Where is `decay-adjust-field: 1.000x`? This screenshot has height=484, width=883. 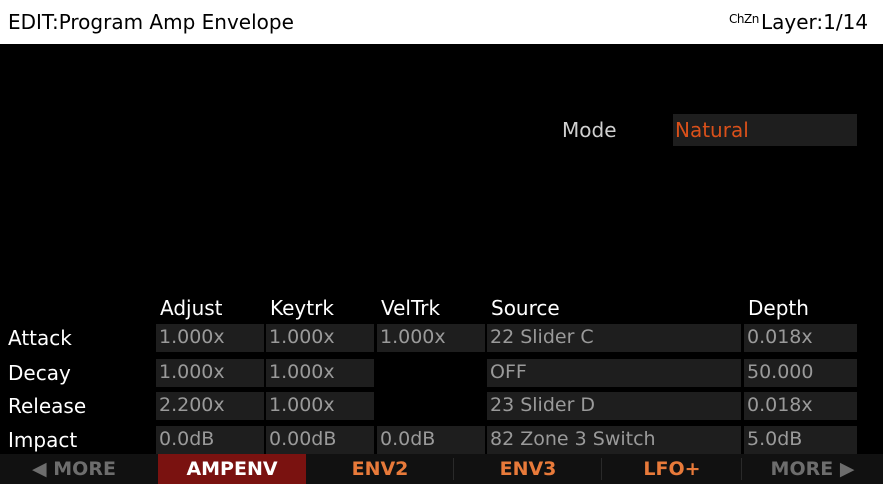
decay-adjust-field: 1.000x is located at coordinates (210, 373).